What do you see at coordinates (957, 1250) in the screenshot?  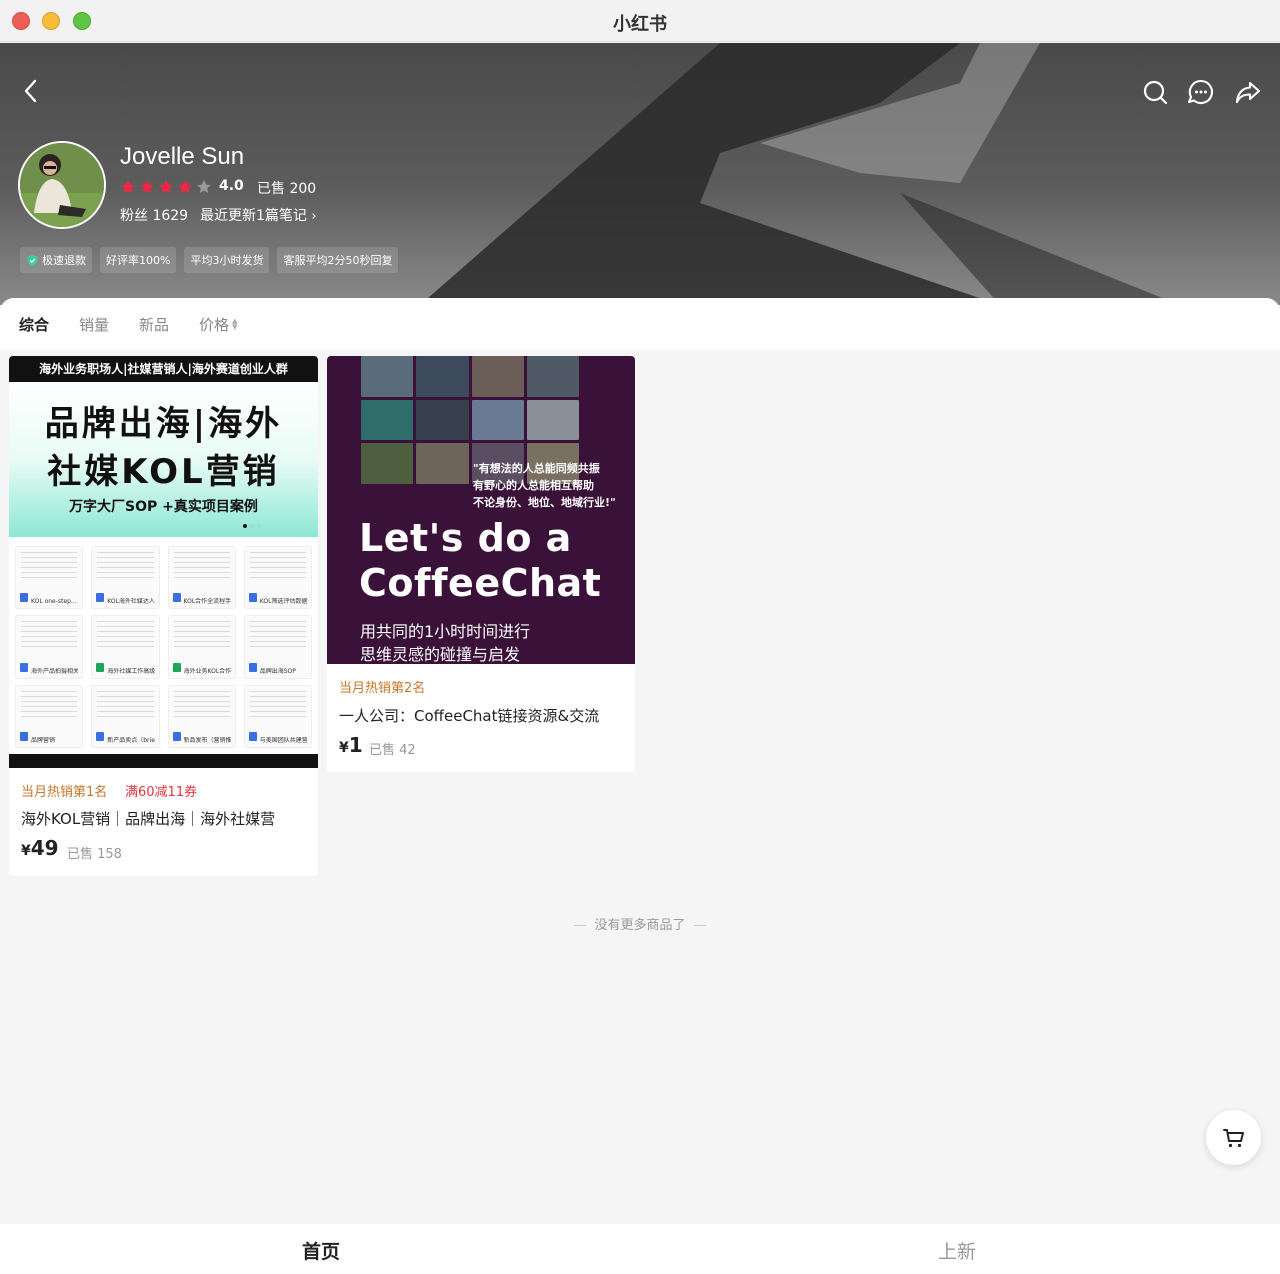 I see `nav-new-arrivals: 上新` at bounding box center [957, 1250].